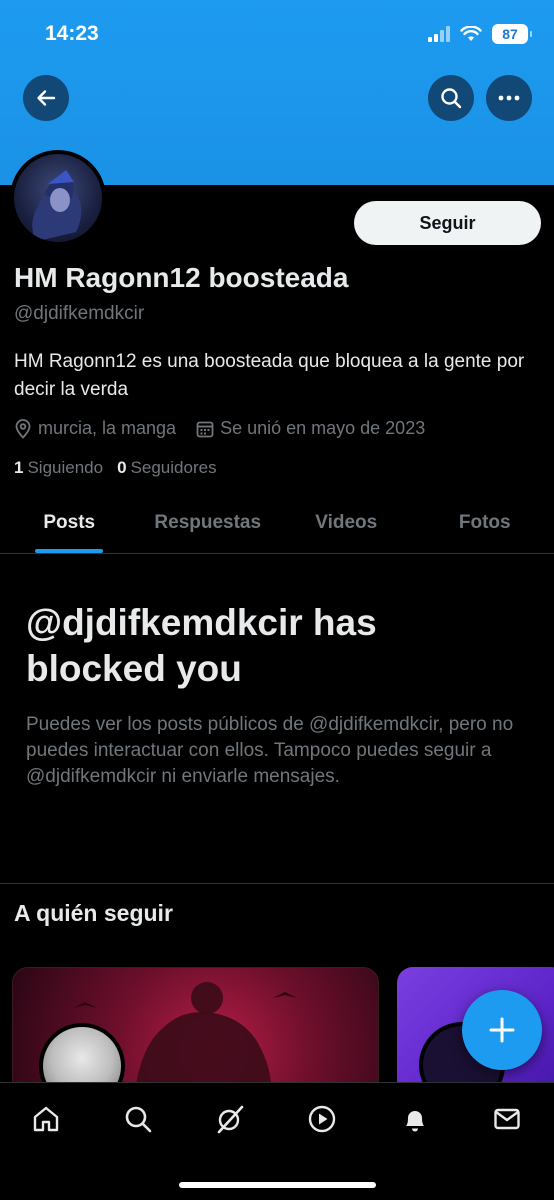  What do you see at coordinates (19, 467) in the screenshot?
I see `following-count: 1` at bounding box center [19, 467].